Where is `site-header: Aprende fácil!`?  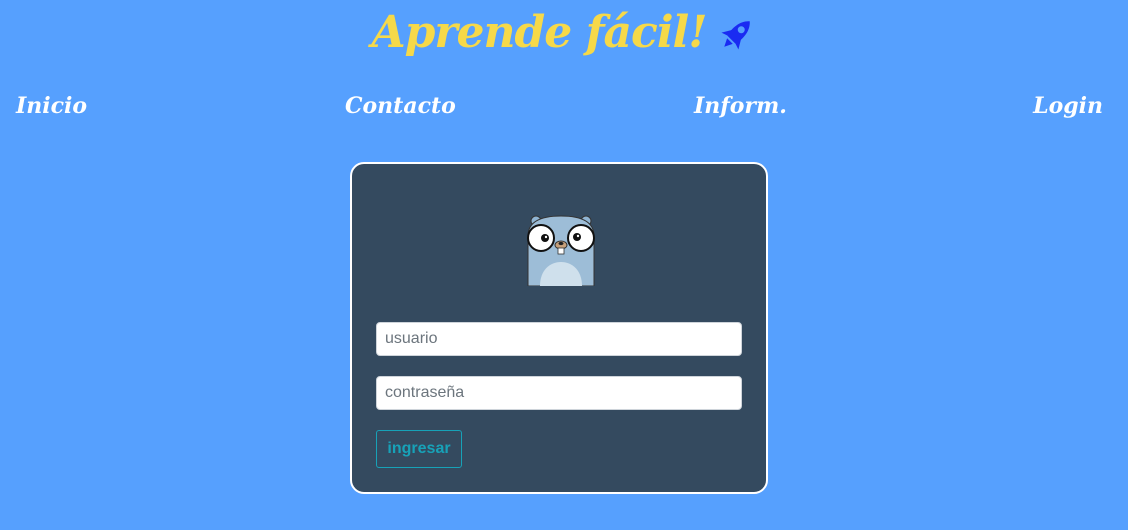 site-header: Aprende fácil! is located at coordinates (564, 33).